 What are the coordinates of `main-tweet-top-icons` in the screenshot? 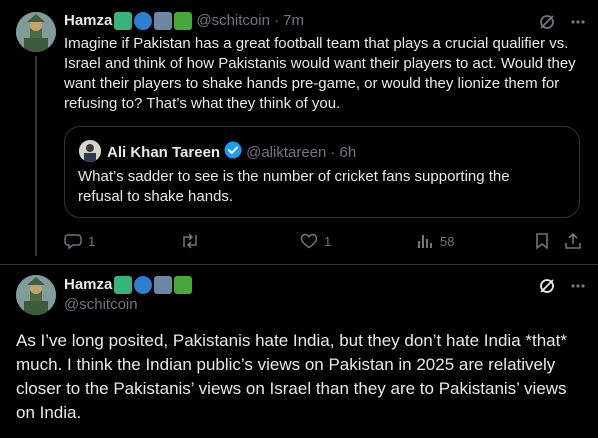 It's located at (562, 286).